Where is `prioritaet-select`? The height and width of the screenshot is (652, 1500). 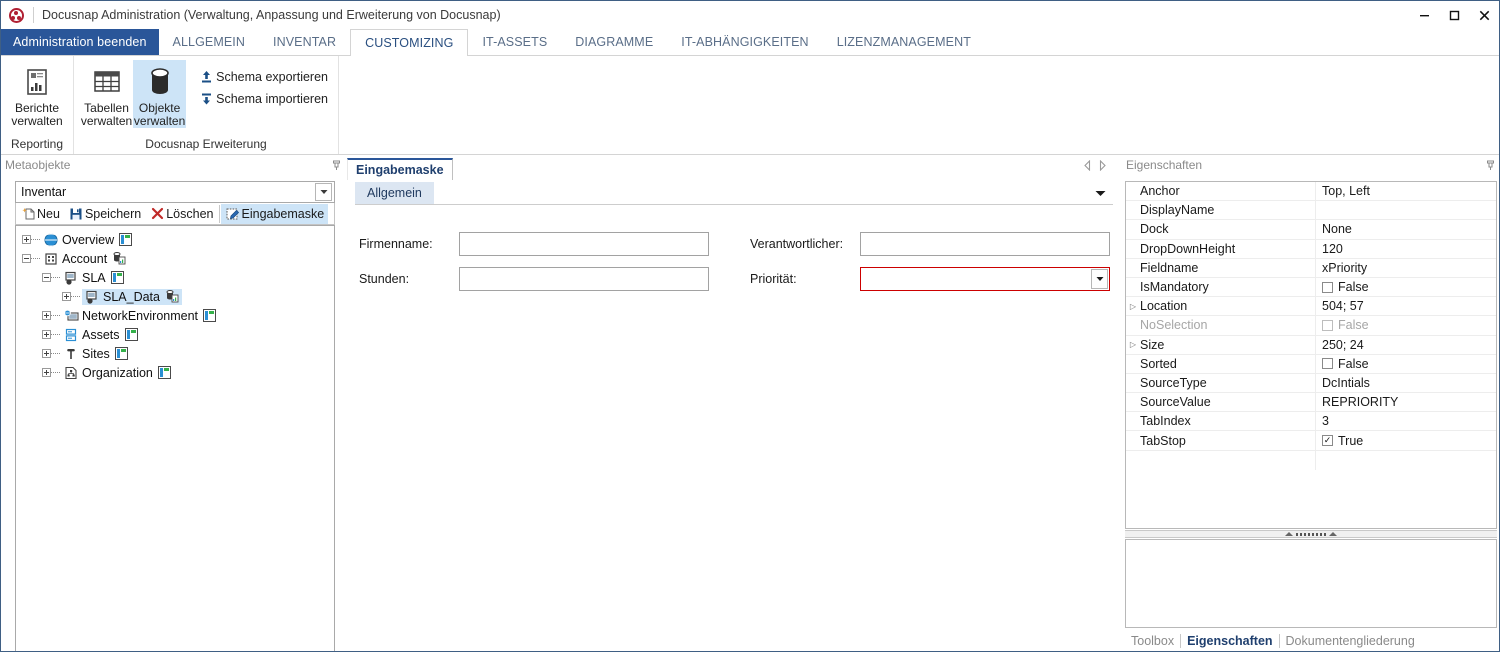 prioritaet-select is located at coordinates (985, 279).